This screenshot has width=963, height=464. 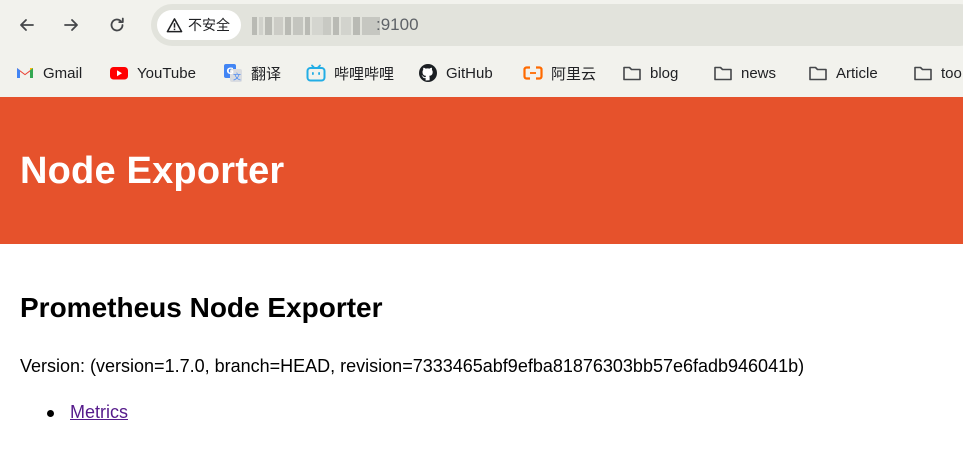 I want to click on bookmark-folder-article: Article, so click(x=843, y=73).